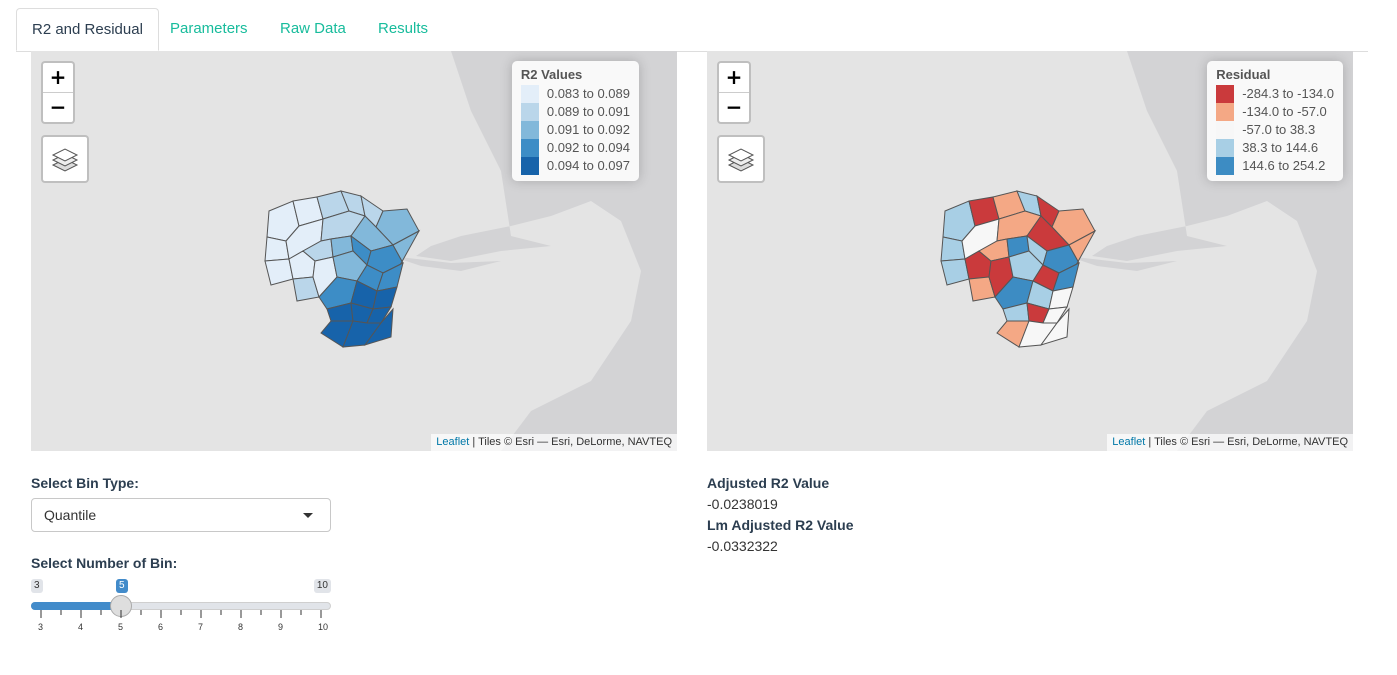  I want to click on legend-item: 0.092 to 0.094, so click(575, 148).